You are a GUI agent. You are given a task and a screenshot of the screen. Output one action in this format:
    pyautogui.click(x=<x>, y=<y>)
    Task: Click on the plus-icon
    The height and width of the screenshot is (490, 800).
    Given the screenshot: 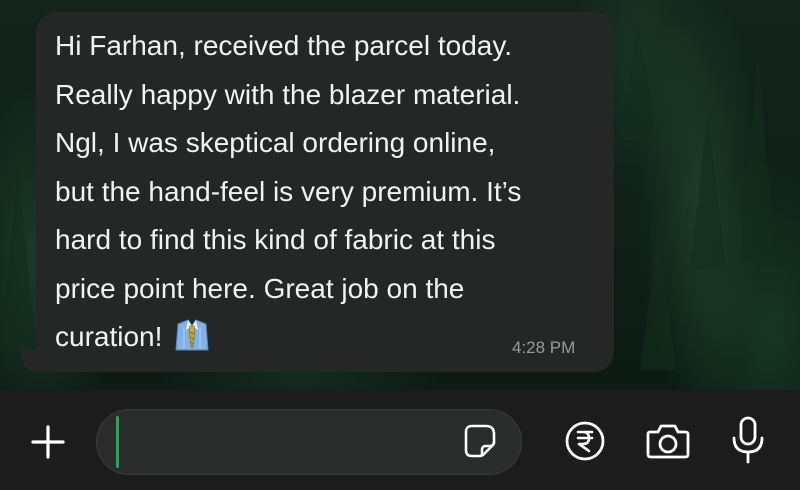 What is the action you would take?
    pyautogui.click(x=48, y=442)
    